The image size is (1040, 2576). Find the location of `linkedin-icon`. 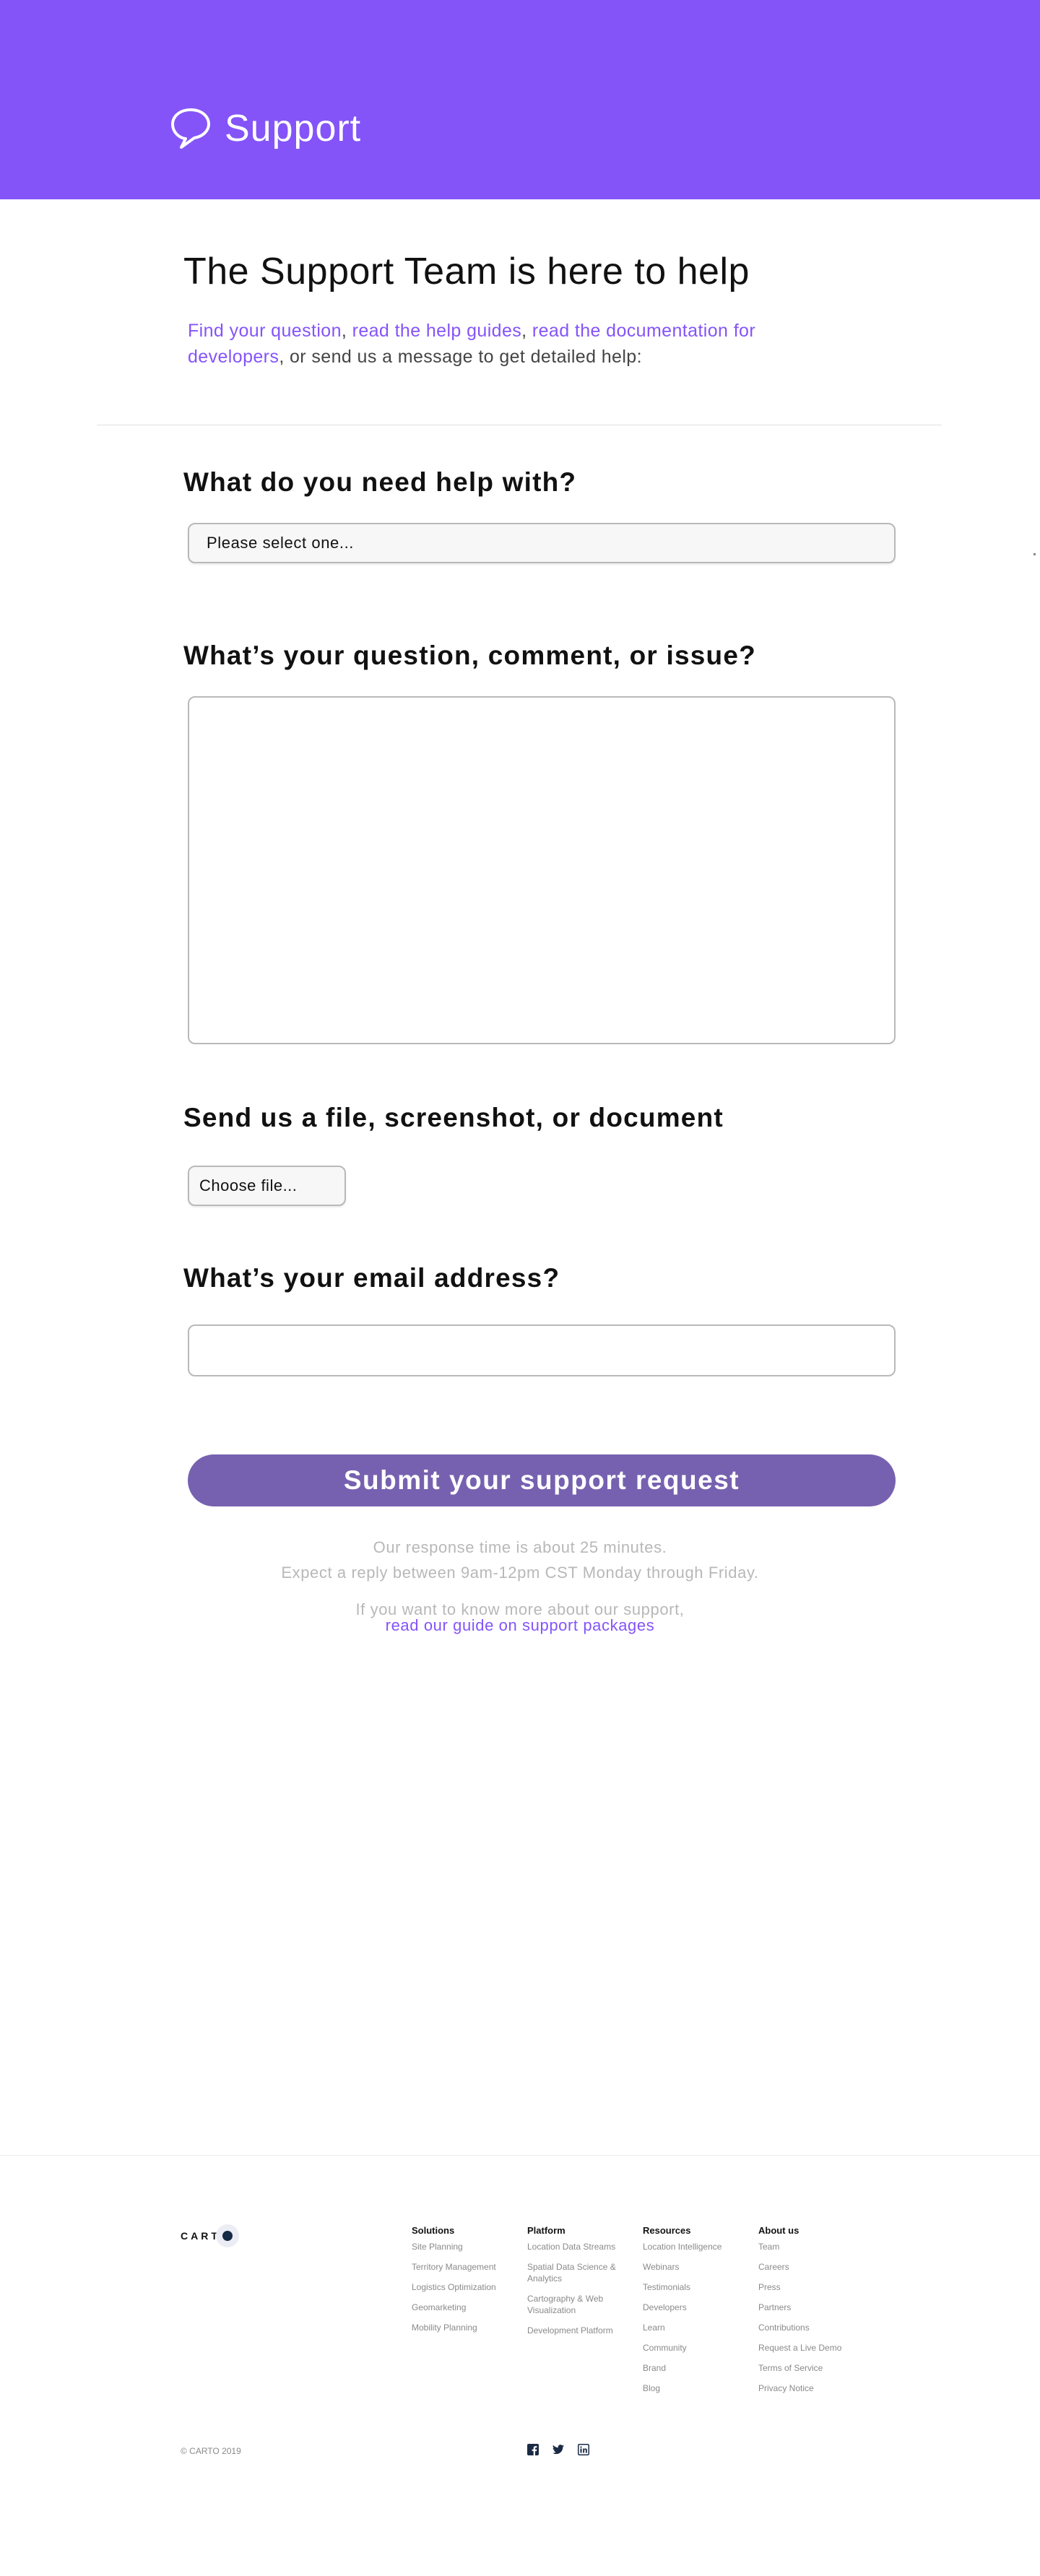

linkedin-icon is located at coordinates (583, 2449).